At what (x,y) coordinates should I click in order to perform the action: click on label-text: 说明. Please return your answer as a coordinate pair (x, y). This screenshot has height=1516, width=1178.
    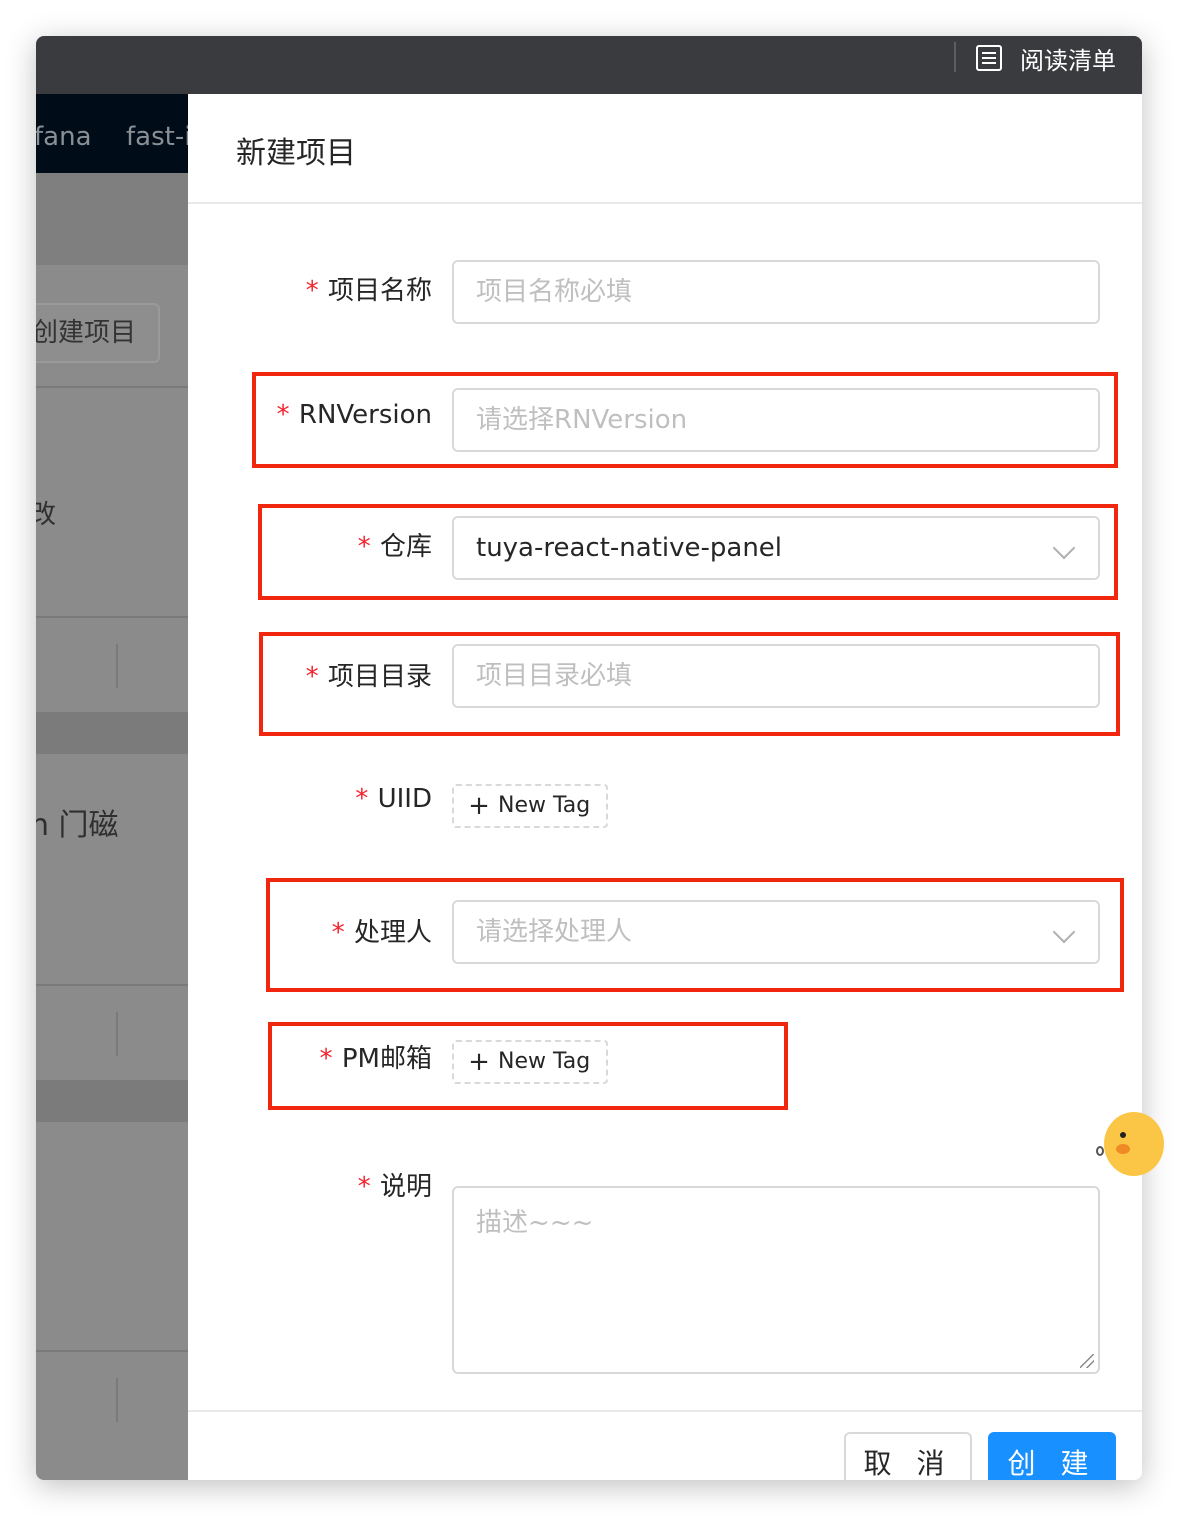
    Looking at the image, I should click on (405, 1187).